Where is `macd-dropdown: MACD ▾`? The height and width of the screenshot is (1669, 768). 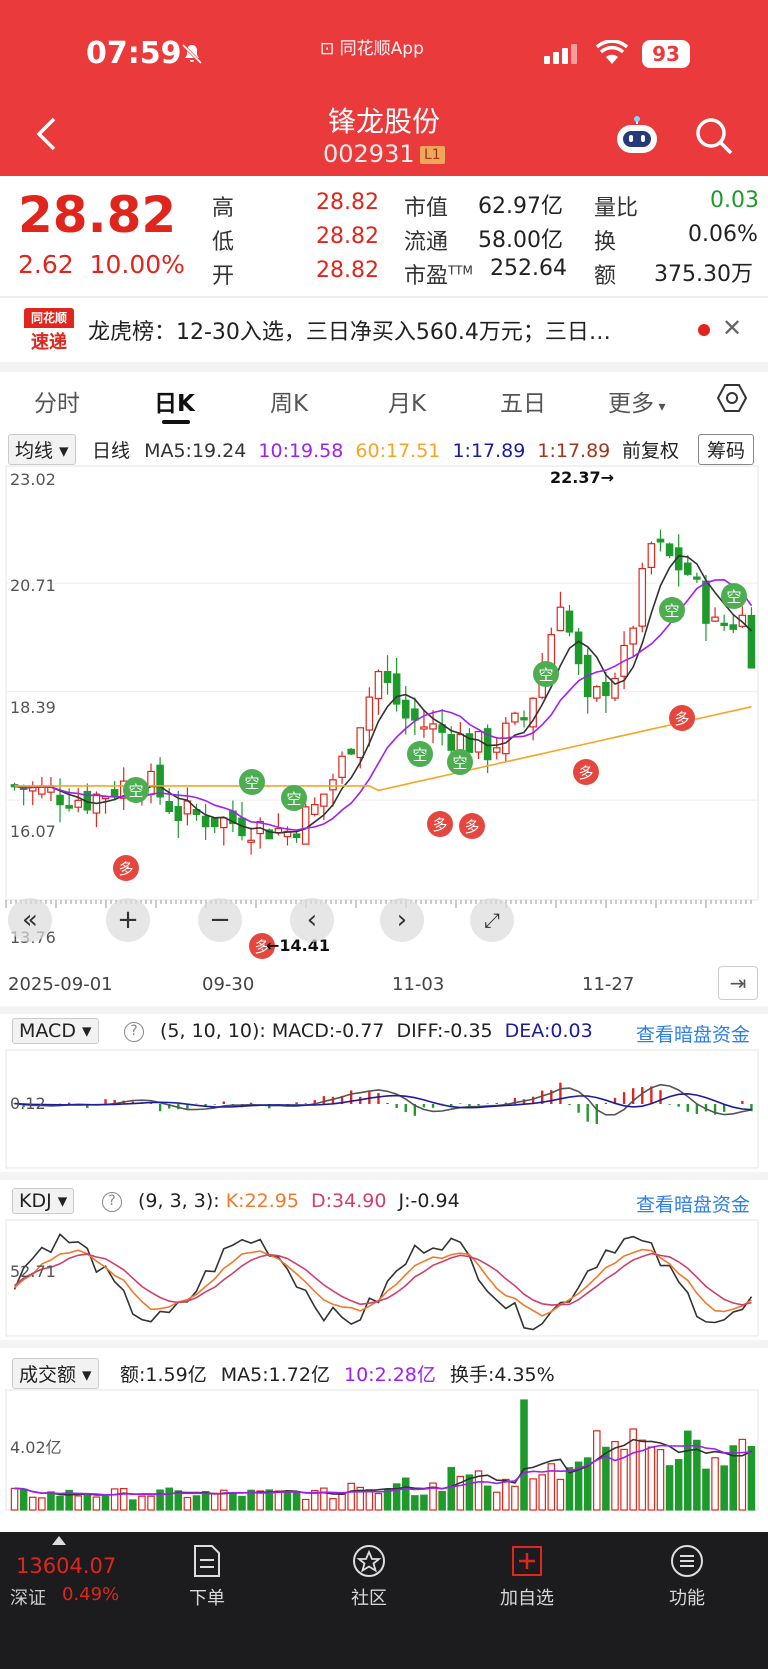
macd-dropdown: MACD ▾ is located at coordinates (55, 1031).